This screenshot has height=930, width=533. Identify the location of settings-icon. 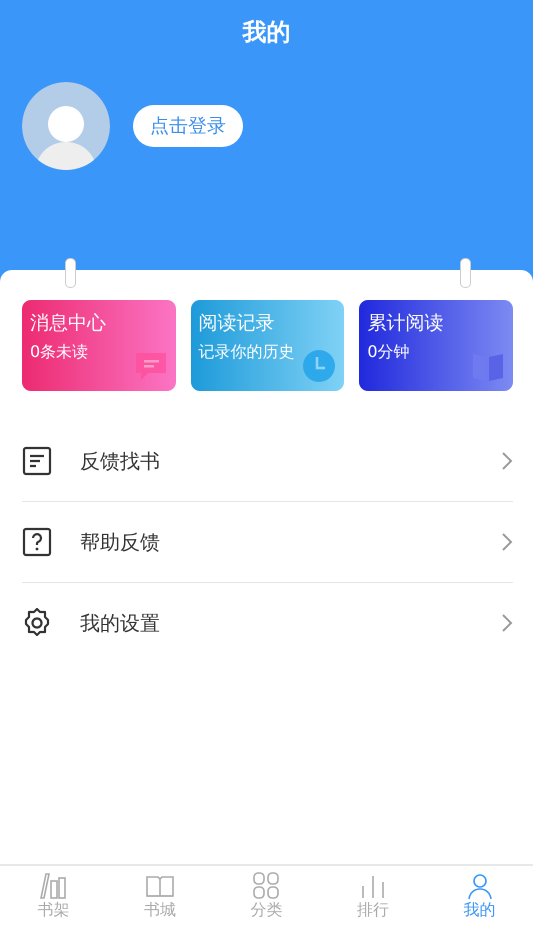
(37, 623).